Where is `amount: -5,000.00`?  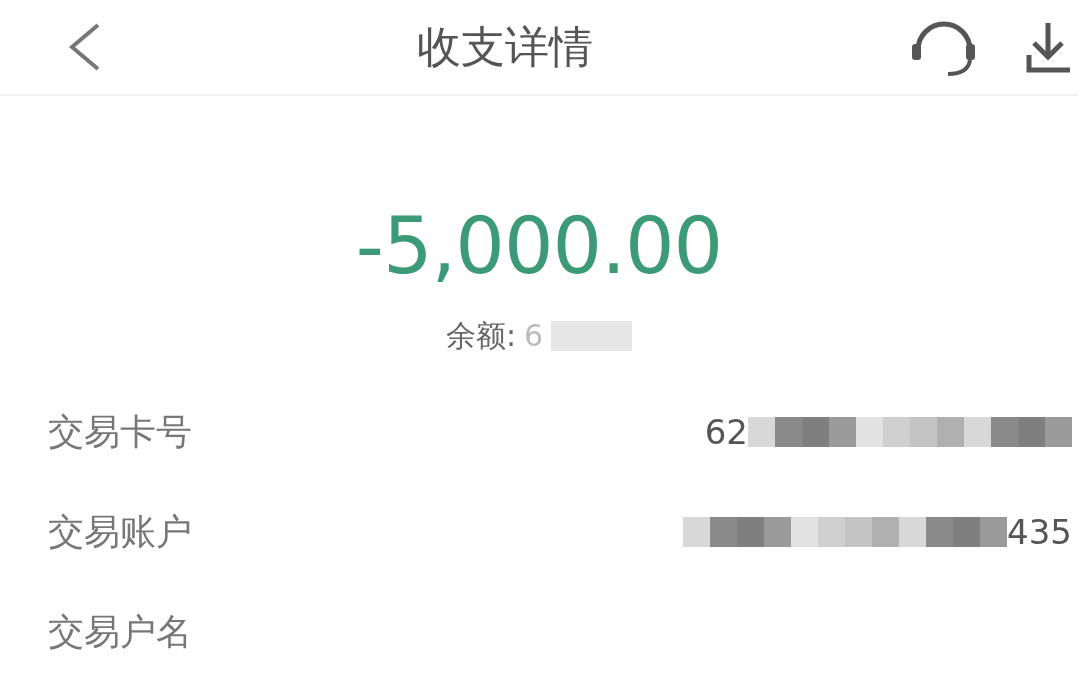
amount: -5,000.00 is located at coordinates (539, 246).